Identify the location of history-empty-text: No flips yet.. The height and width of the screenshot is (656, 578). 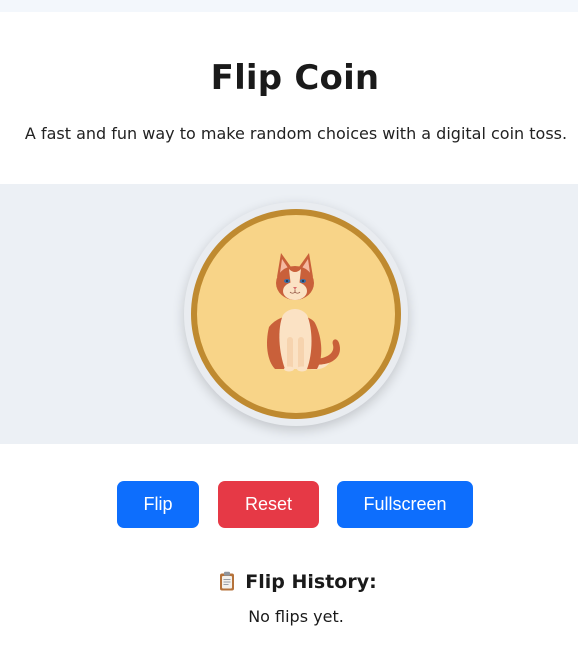
(296, 616).